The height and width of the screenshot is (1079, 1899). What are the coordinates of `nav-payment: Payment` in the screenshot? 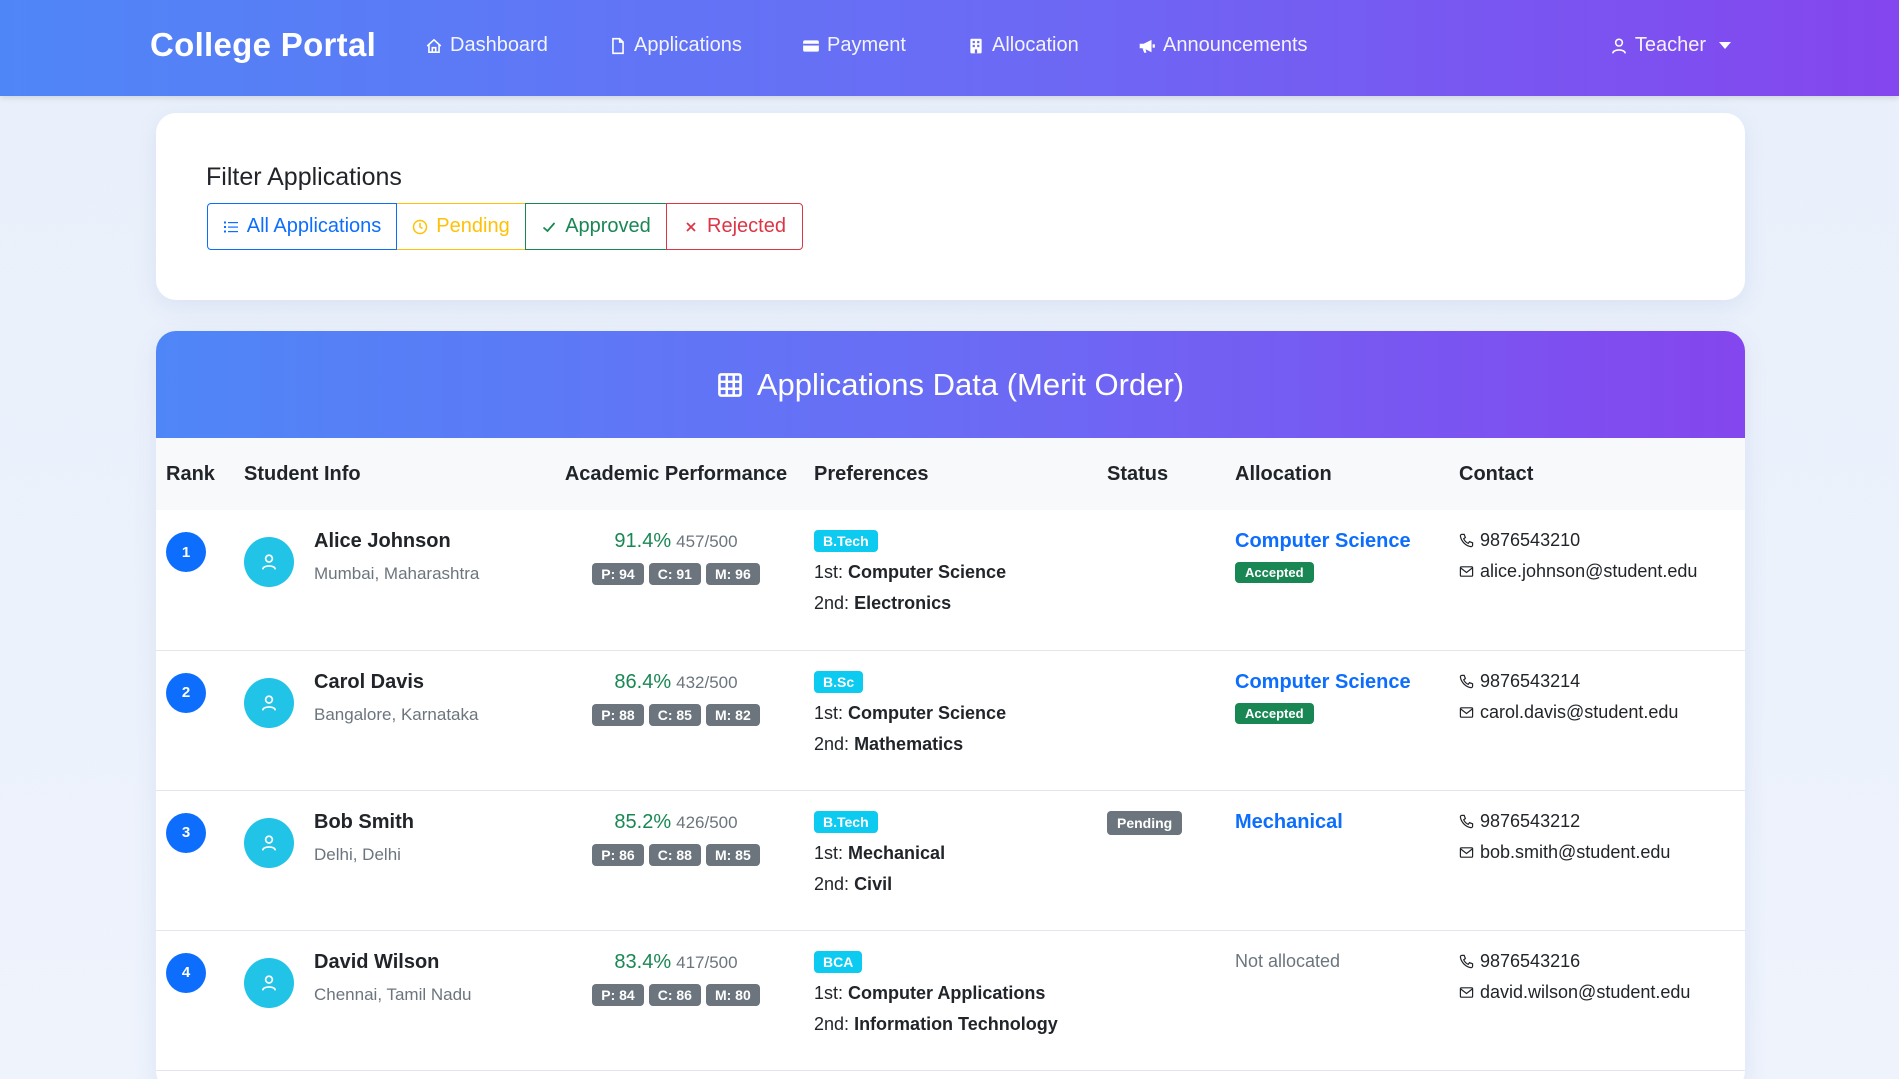 It's located at (854, 45).